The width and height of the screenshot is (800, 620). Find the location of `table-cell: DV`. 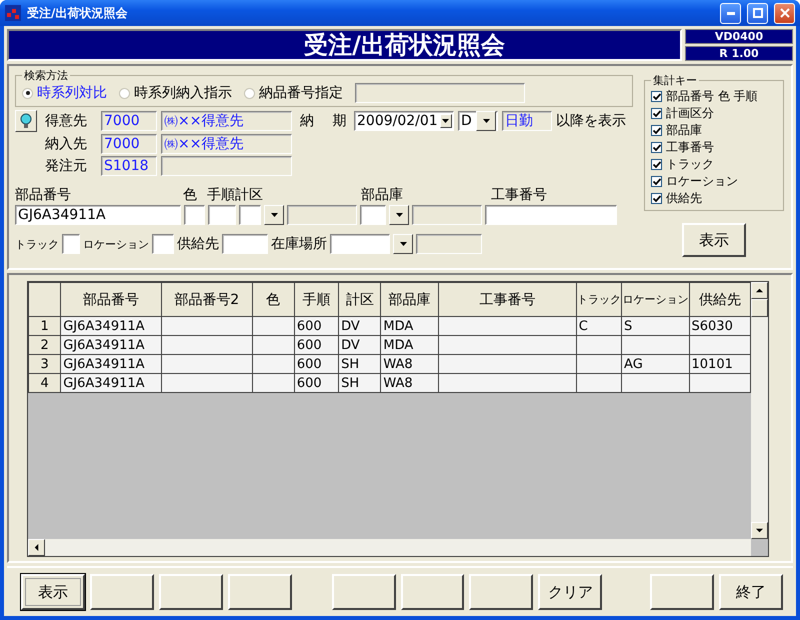

table-cell: DV is located at coordinates (359, 326).